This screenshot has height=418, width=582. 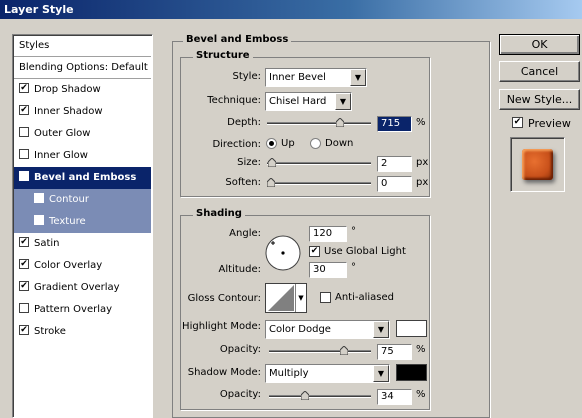 What do you see at coordinates (234, 100) in the screenshot?
I see `technique-label: Technique:` at bounding box center [234, 100].